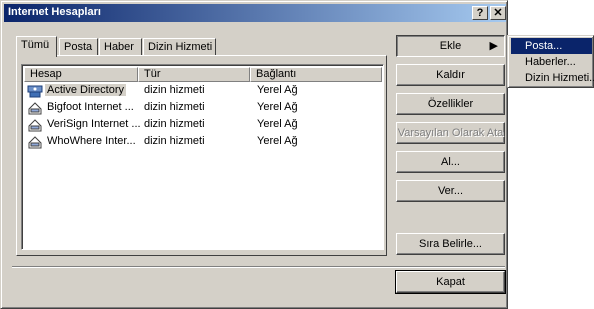 This screenshot has width=594, height=309. Describe the element at coordinates (179, 47) in the screenshot. I see `tab-directory-service: Dizin Hizmeti` at that location.